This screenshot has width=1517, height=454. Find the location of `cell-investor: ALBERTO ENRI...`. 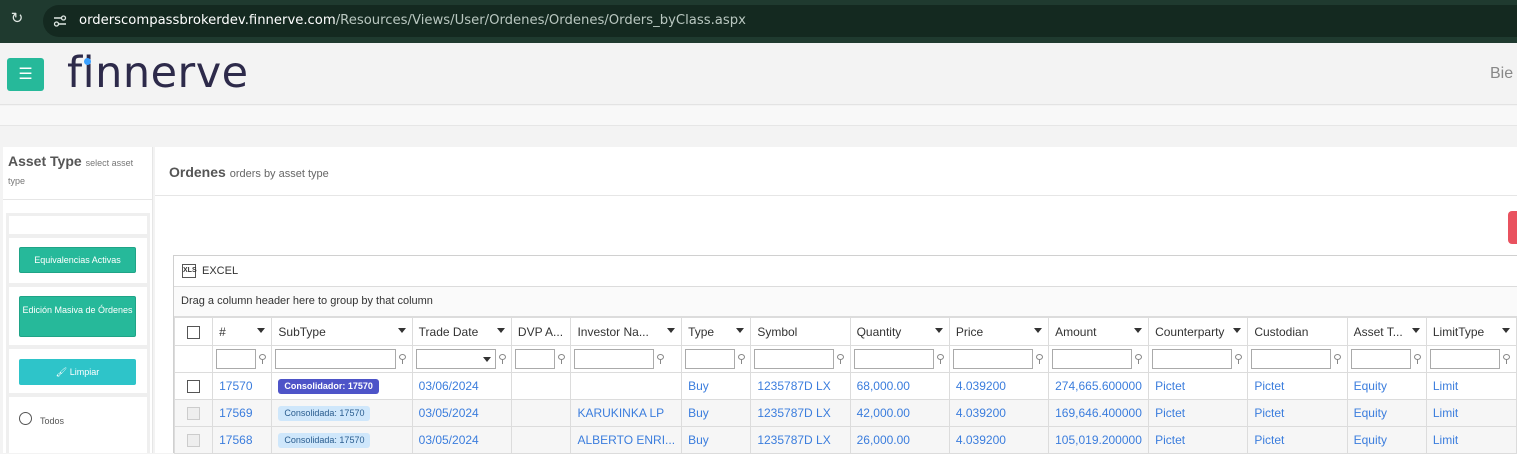

cell-investor: ALBERTO ENRI... is located at coordinates (626, 440).